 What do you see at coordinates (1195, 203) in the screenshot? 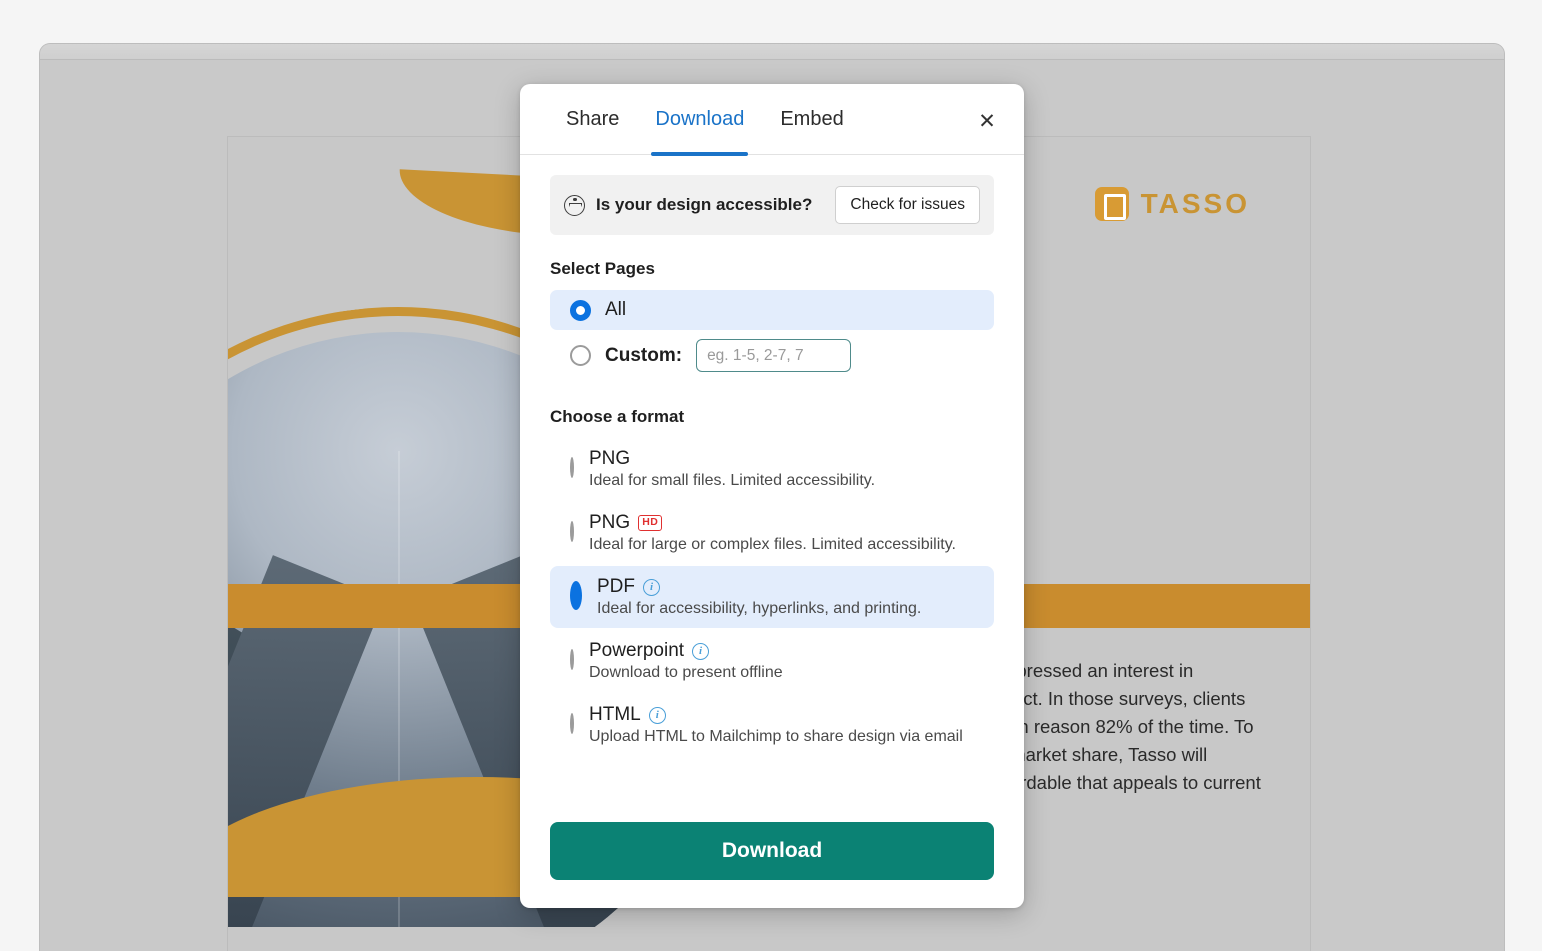
I see `tasso-logo-text: TASSO` at bounding box center [1195, 203].